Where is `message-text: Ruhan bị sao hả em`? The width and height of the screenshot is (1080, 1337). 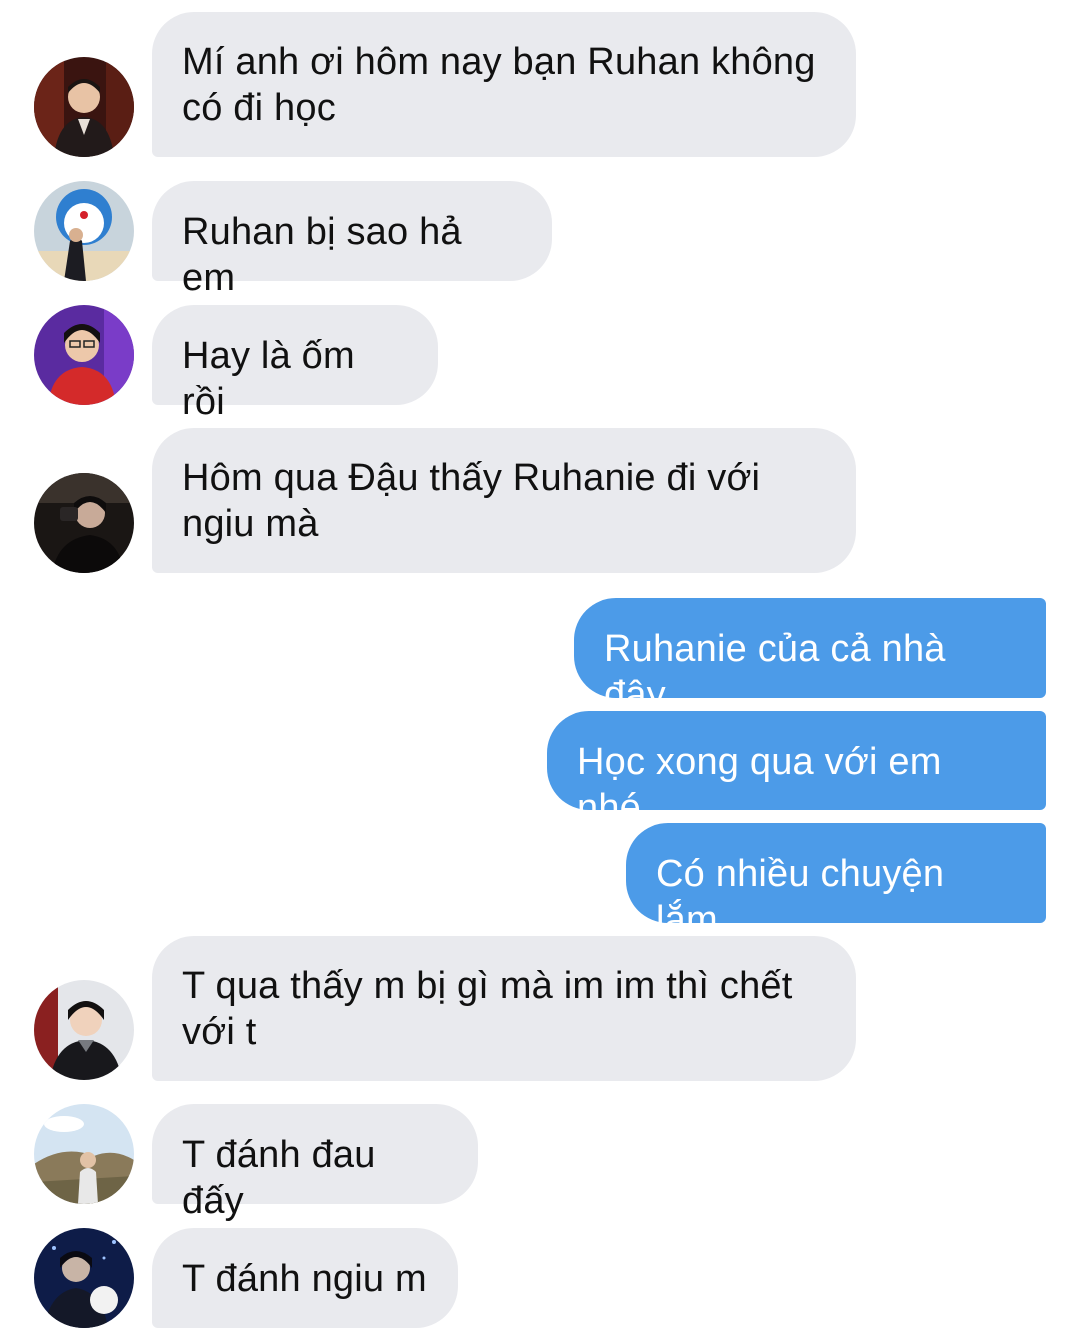
message-text: Ruhan bị sao hả em is located at coordinates (327, 255).